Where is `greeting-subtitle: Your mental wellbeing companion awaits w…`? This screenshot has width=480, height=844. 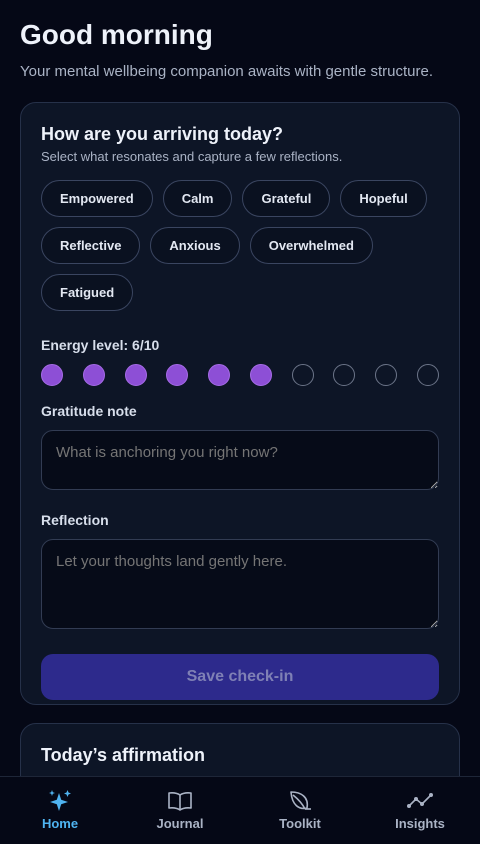
greeting-subtitle: Your mental wellbeing companion awaits w… is located at coordinates (227, 71).